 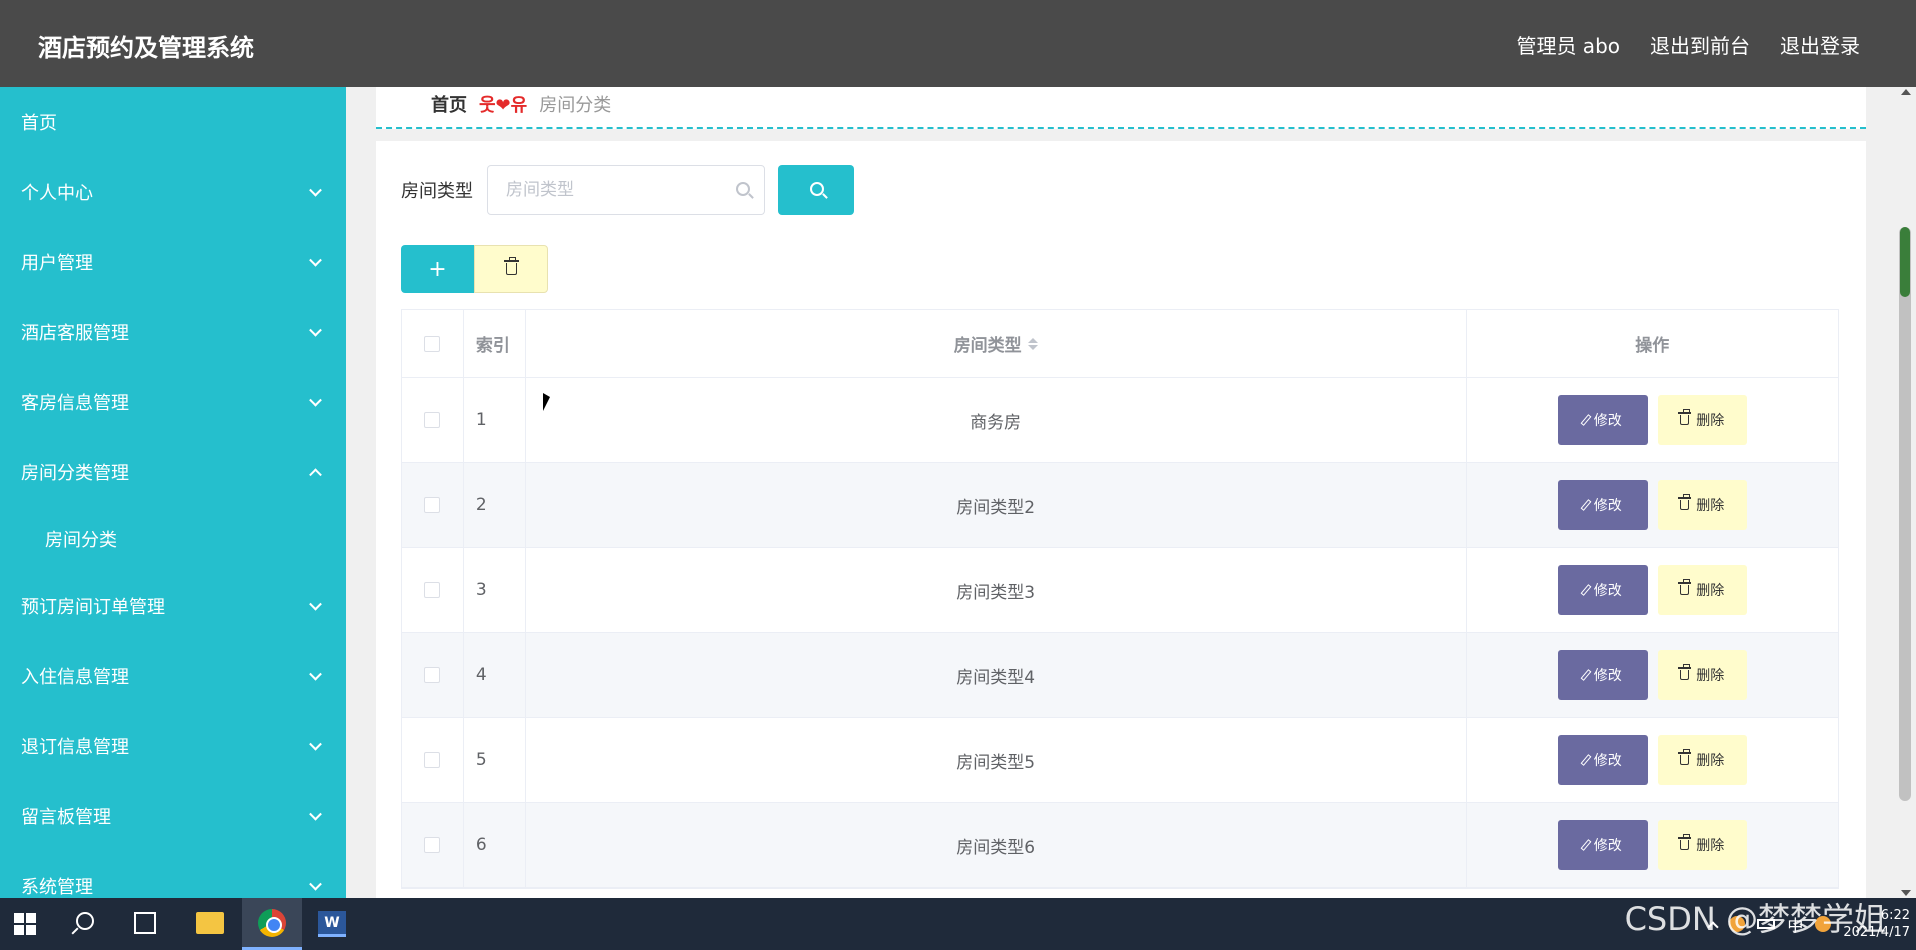 What do you see at coordinates (1568, 44) in the screenshot?
I see `admin-user-label: 管理员 abo` at bounding box center [1568, 44].